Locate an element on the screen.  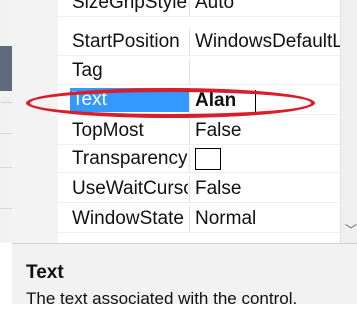
left-pane-edge is located at coordinates (6, 121).